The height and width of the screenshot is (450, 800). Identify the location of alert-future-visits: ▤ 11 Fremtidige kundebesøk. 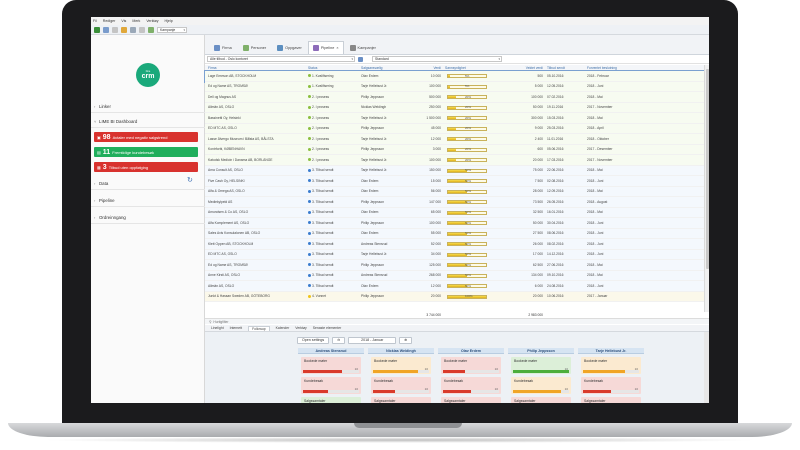
(146, 152).